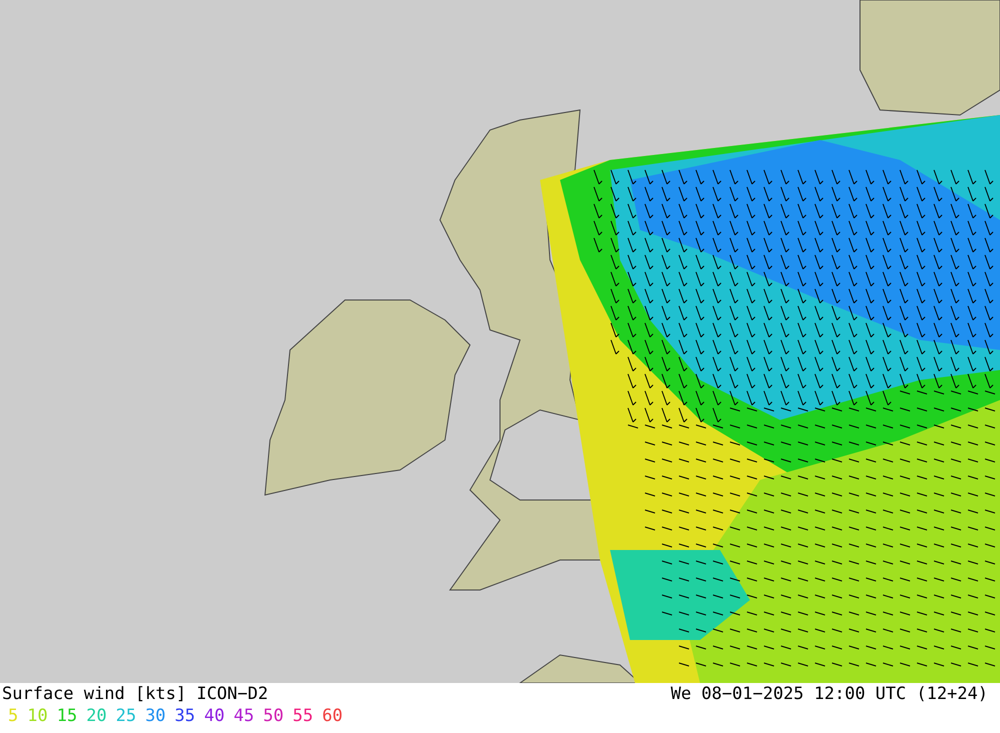  What do you see at coordinates (829, 694) in the screenshot?
I see `valid-time: We 08−01−2025 12:00 UTC (12+24)` at bounding box center [829, 694].